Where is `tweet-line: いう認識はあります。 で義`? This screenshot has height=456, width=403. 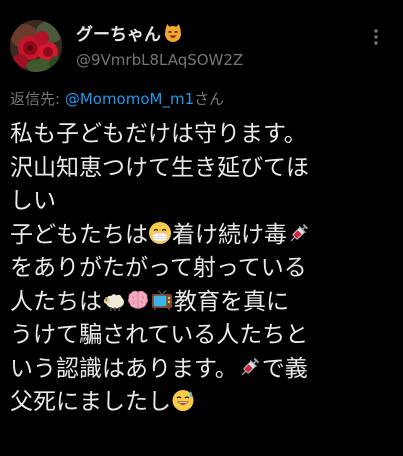 tweet-line: いう認識はあります。 で義 is located at coordinates (205, 370).